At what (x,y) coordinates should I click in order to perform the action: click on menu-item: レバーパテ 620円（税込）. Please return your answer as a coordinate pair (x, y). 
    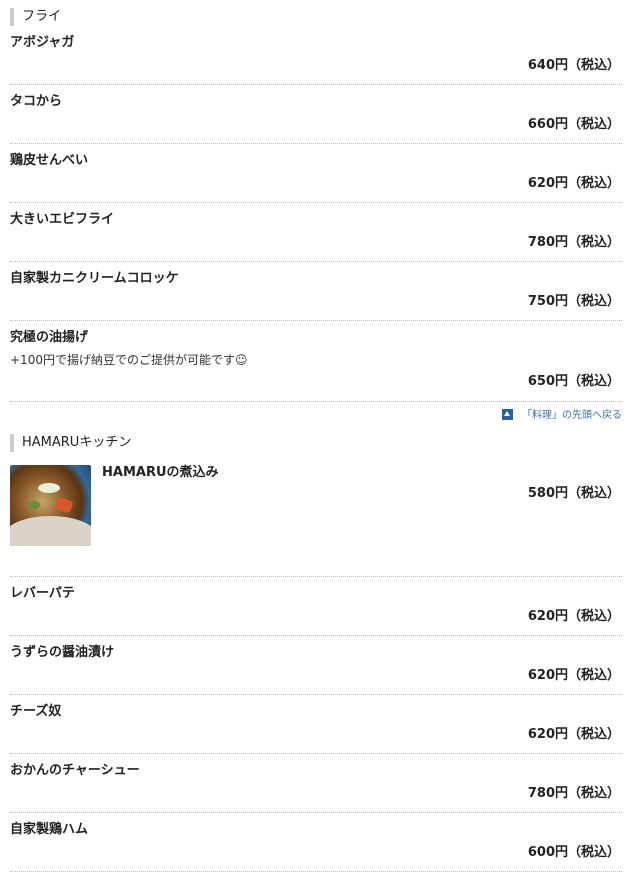
    Looking at the image, I should click on (316, 606).